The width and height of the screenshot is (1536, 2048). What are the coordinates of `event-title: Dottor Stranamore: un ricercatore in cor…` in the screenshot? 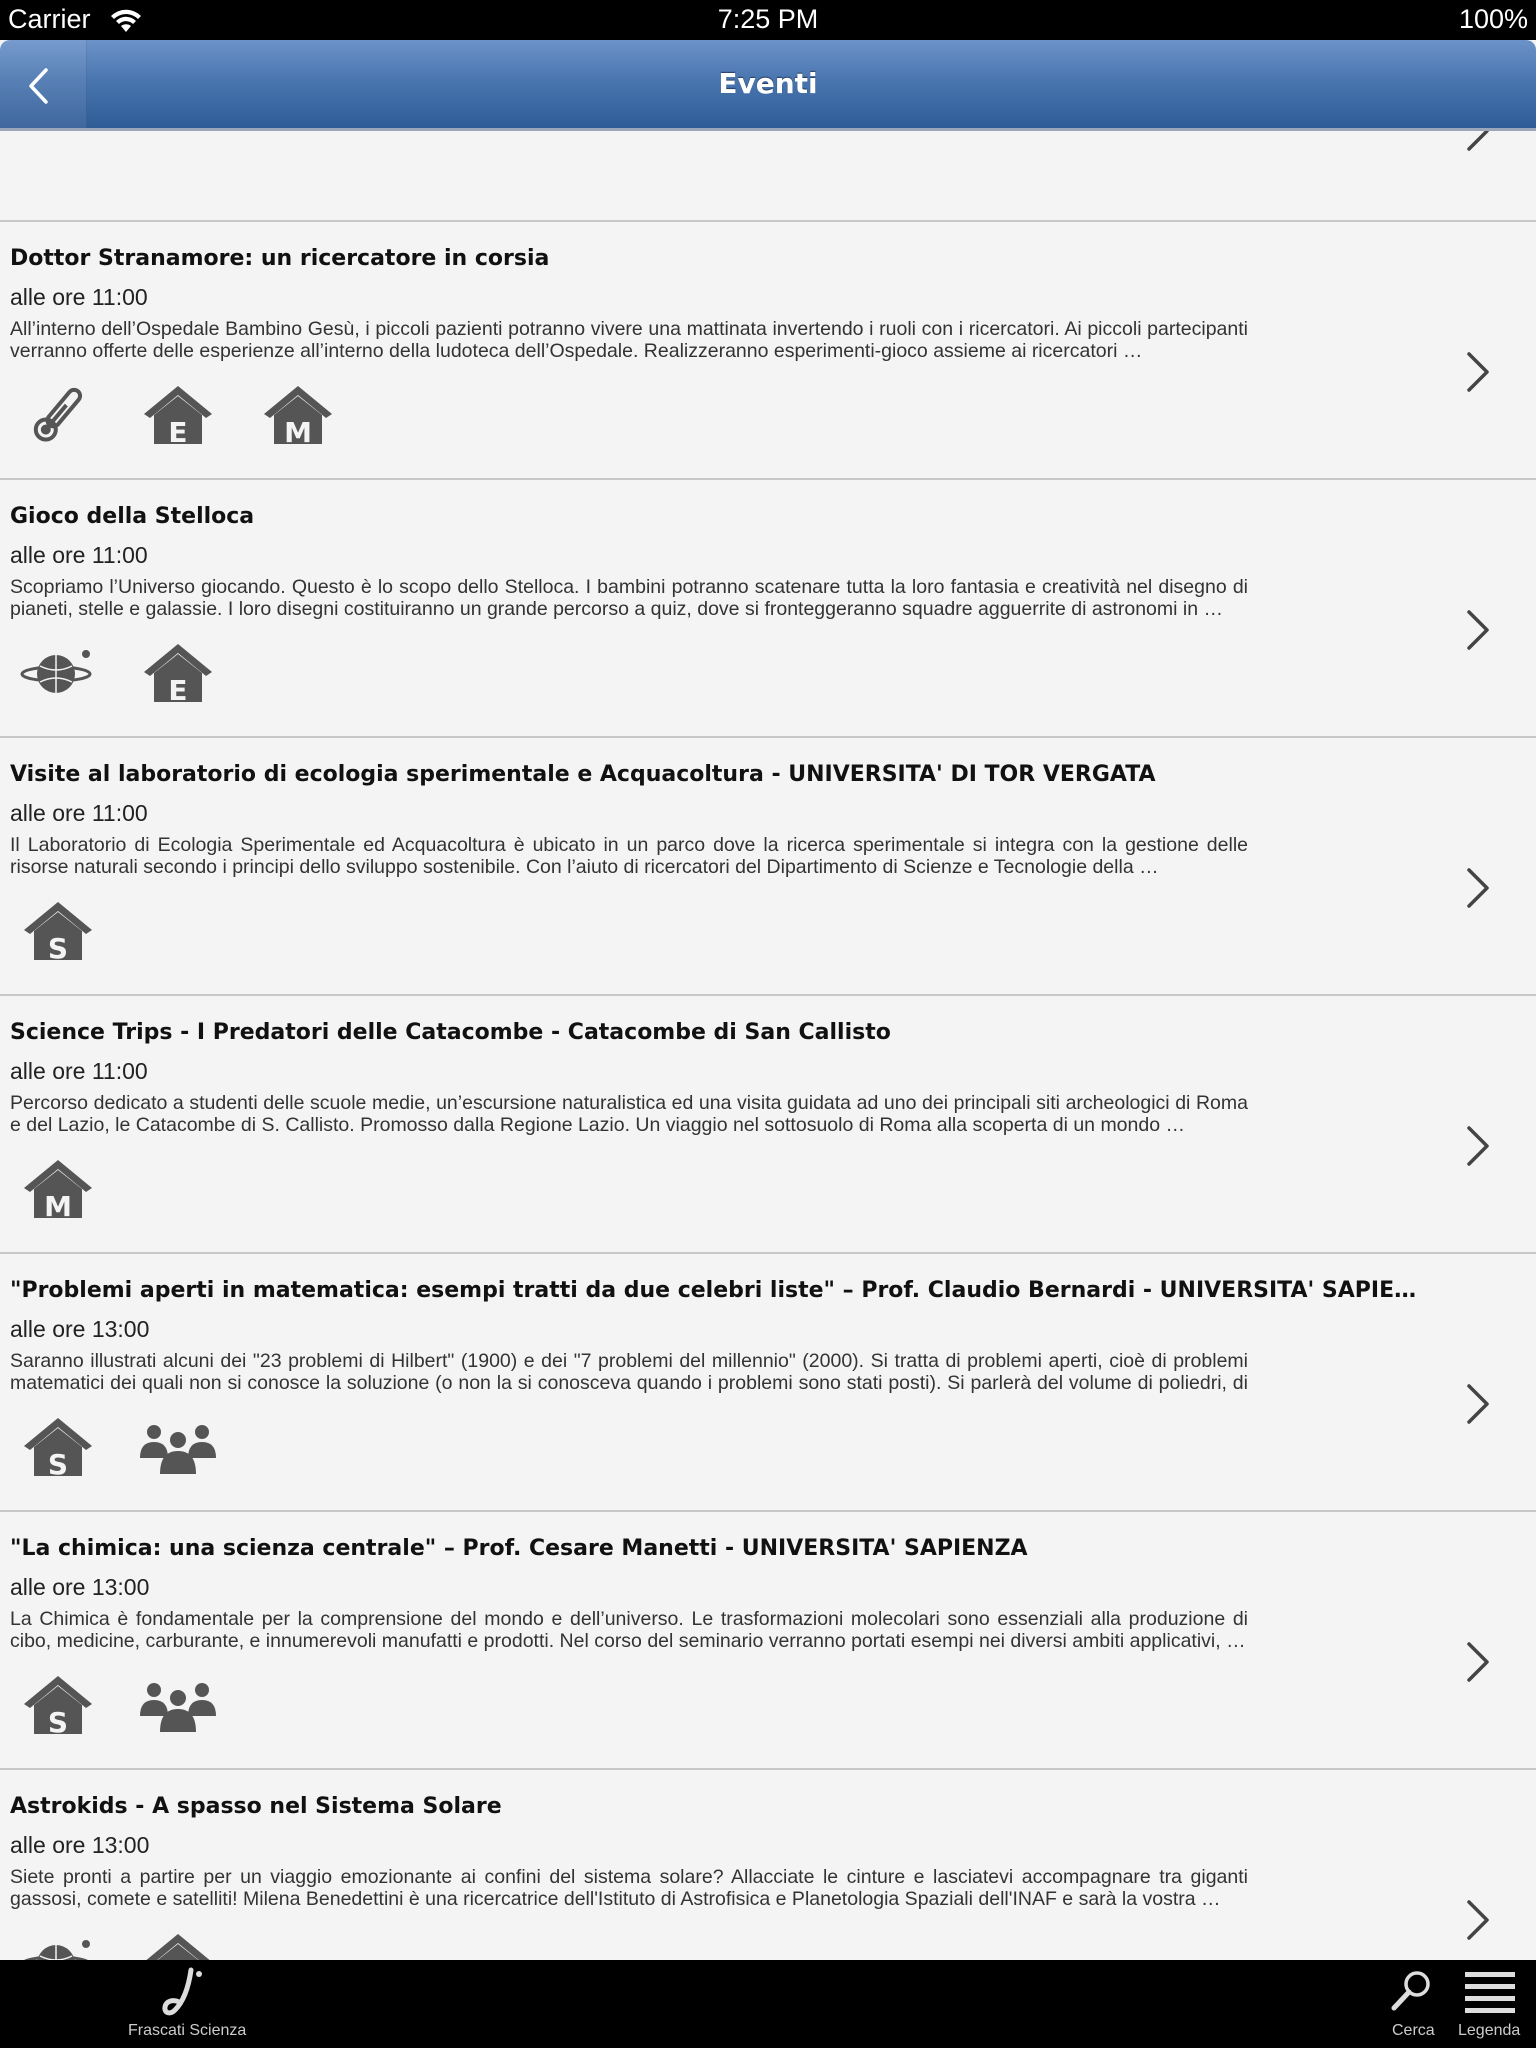 It's located at (280, 258).